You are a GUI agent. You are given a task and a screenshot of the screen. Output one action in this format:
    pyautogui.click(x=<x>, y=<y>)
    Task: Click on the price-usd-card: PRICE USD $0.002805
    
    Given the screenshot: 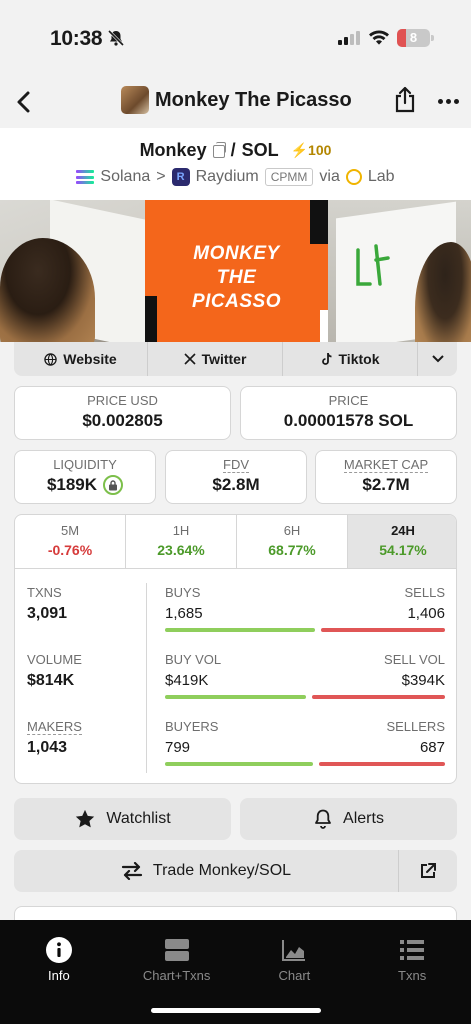 What is the action you would take?
    pyautogui.click(x=122, y=413)
    